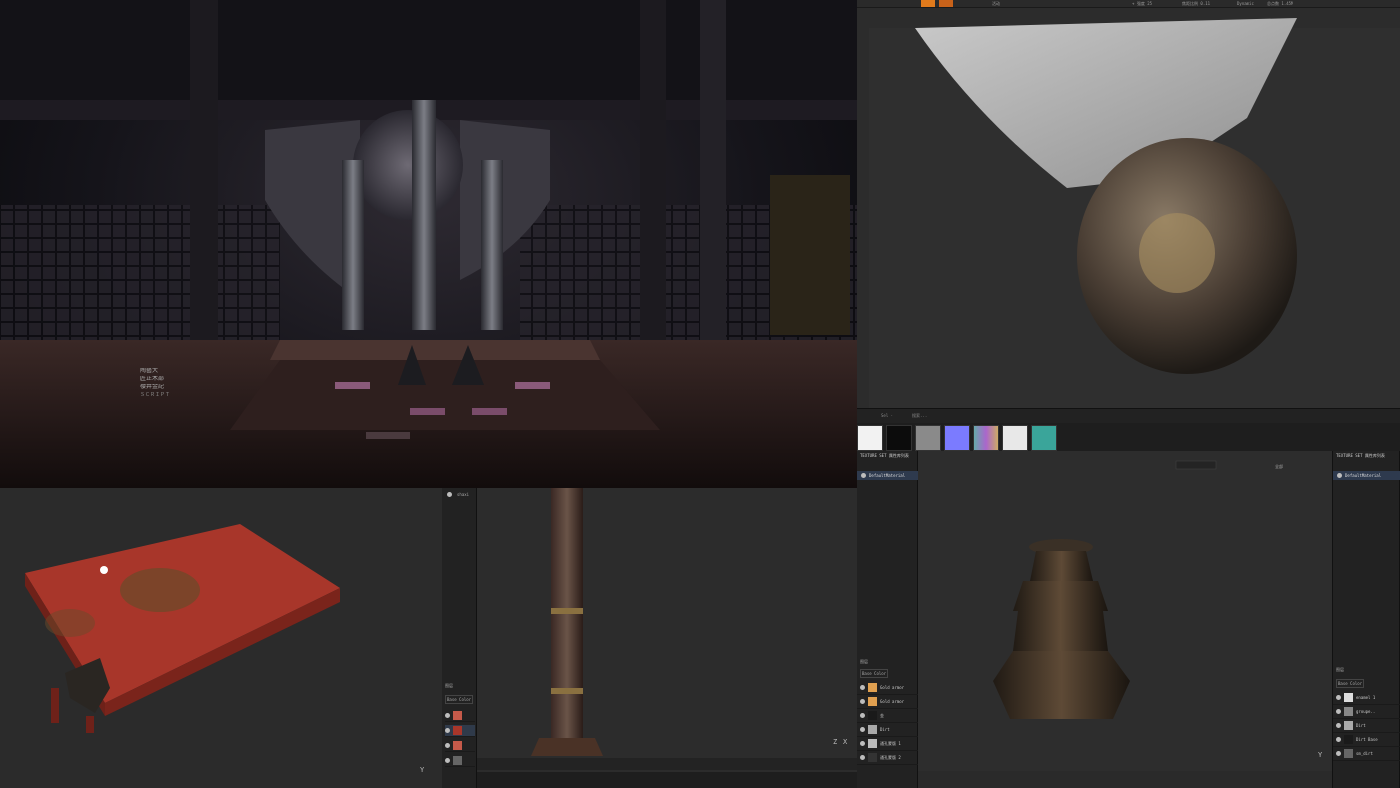 The width and height of the screenshot is (1400, 788). I want to click on layer-row: 通孔蒙版 1, so click(887, 744).